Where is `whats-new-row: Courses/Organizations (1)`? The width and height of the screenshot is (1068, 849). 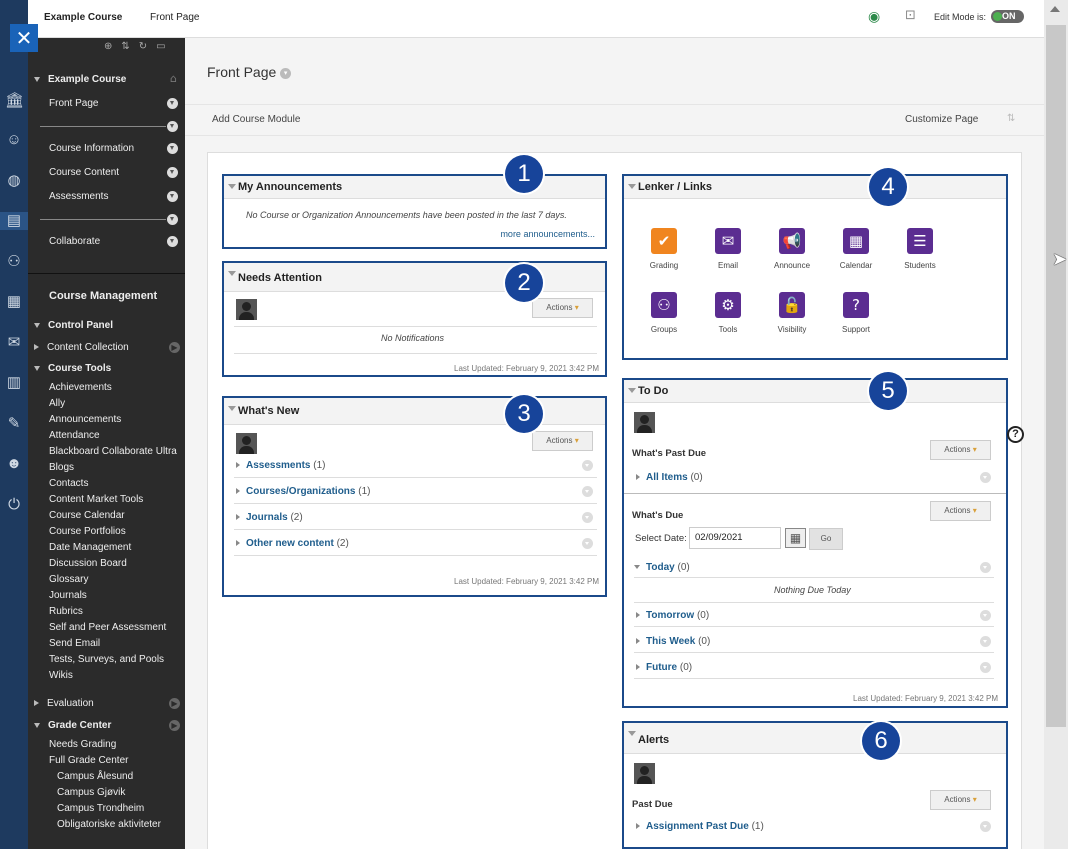 whats-new-row: Courses/Organizations (1) is located at coordinates (303, 491).